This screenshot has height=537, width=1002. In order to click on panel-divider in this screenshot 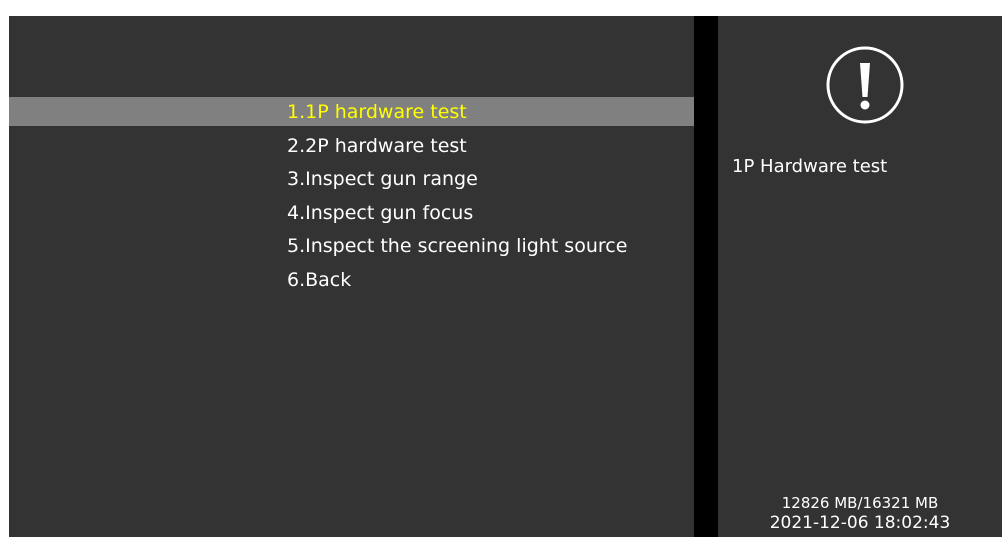, I will do `click(706, 276)`.